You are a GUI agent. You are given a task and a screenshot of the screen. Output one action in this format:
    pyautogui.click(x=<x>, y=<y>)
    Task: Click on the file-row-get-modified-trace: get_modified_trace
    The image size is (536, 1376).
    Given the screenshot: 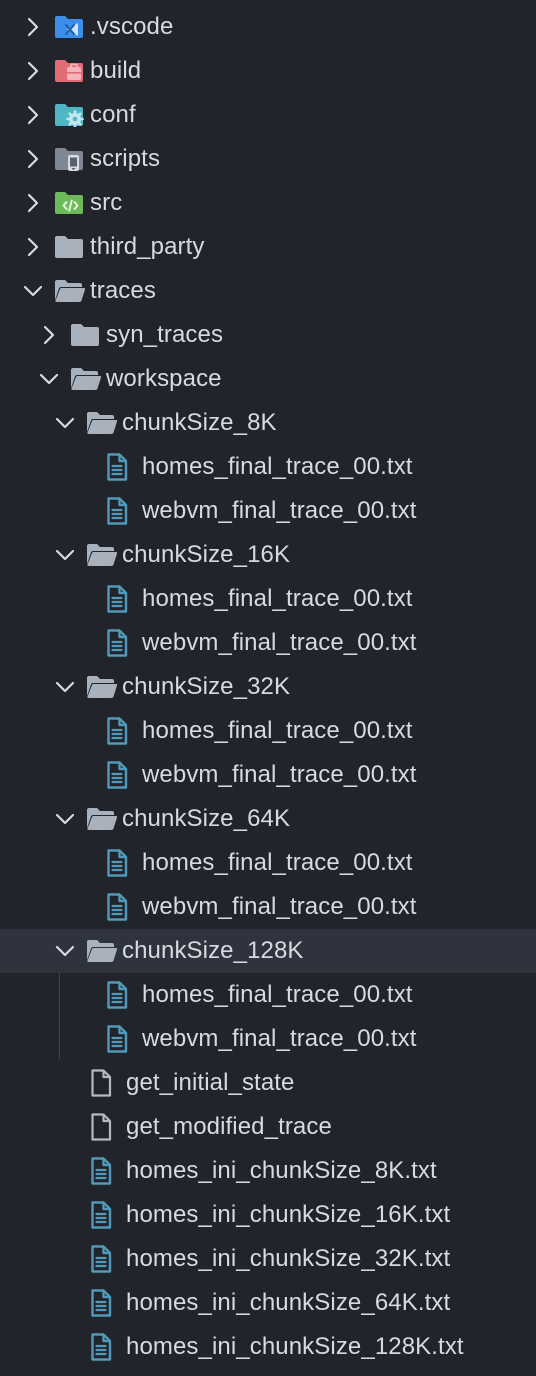 What is the action you would take?
    pyautogui.click(x=268, y=1127)
    